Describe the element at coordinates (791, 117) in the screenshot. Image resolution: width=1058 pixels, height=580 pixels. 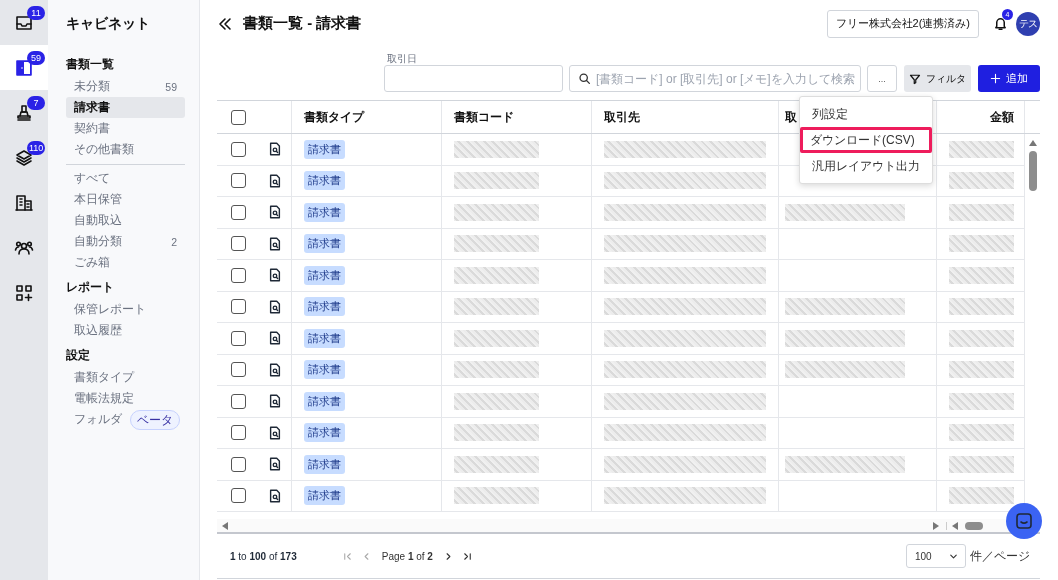
I see `column-header: 取` at that location.